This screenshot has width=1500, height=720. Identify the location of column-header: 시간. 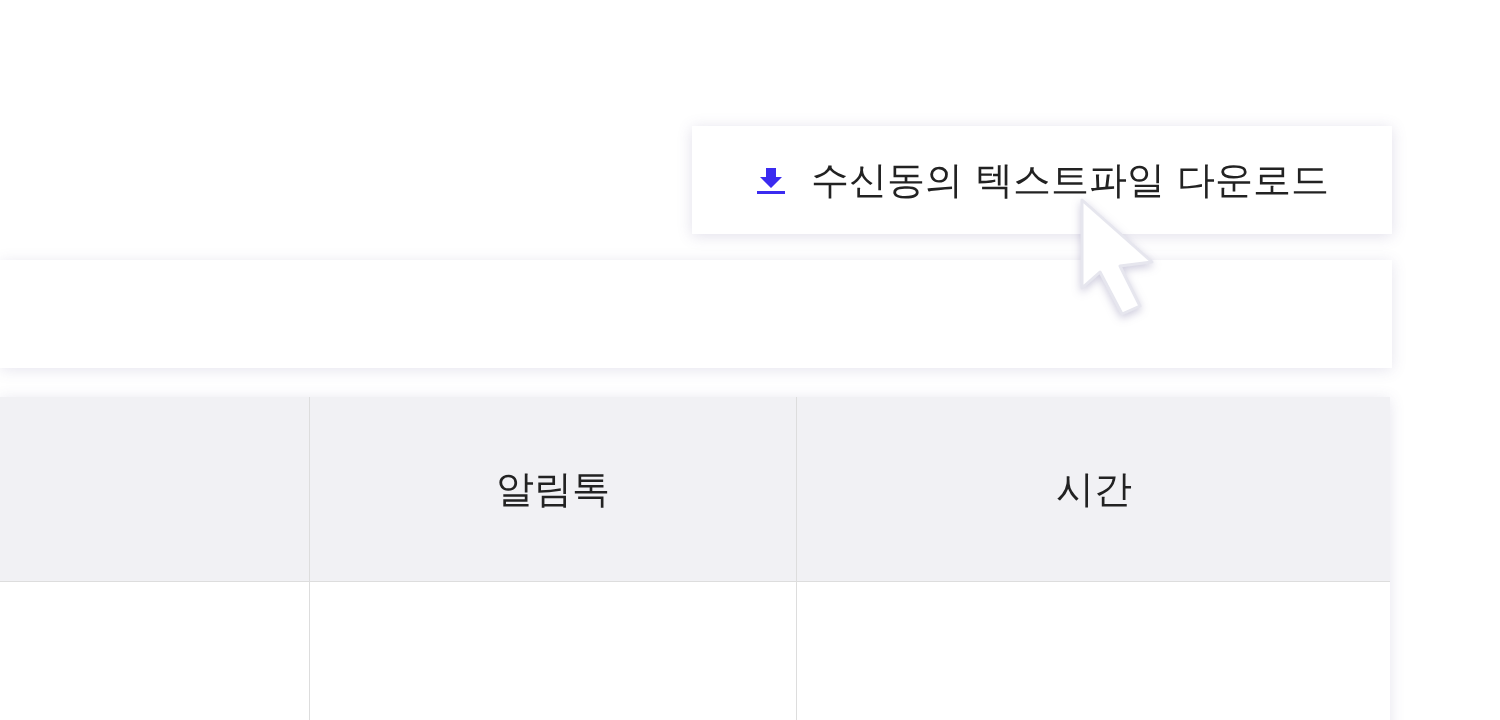
(1093, 489).